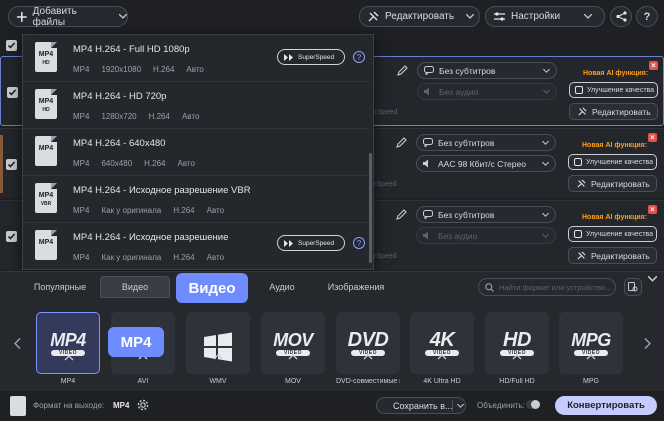 The width and height of the screenshot is (664, 421). What do you see at coordinates (452, 406) in the screenshot?
I see `save-to-divider` at bounding box center [452, 406].